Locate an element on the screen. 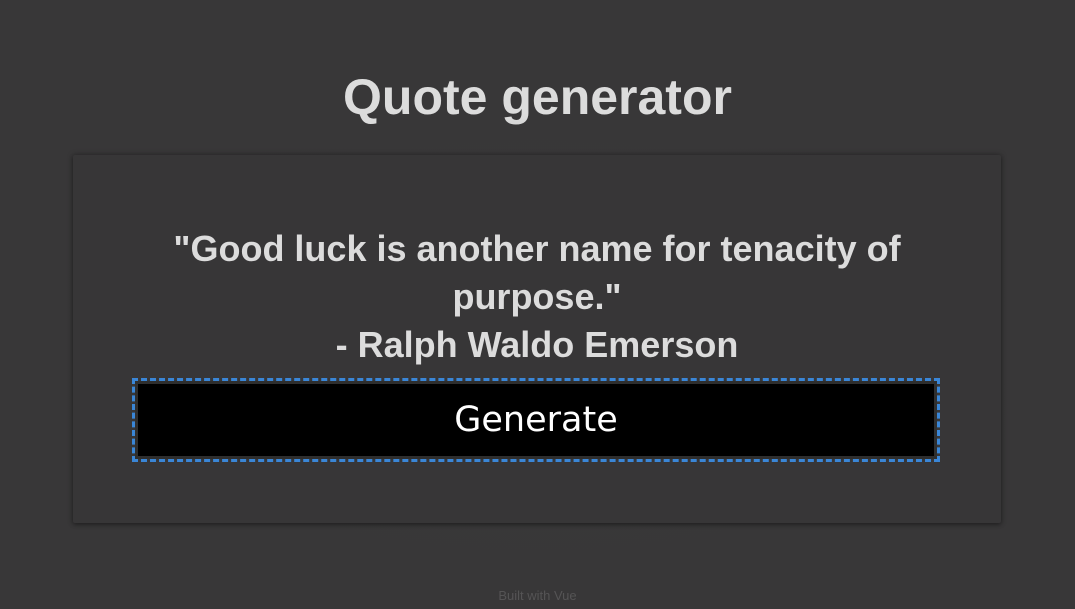  quote-author: - Ralph Waldo Emerson is located at coordinates (537, 344).